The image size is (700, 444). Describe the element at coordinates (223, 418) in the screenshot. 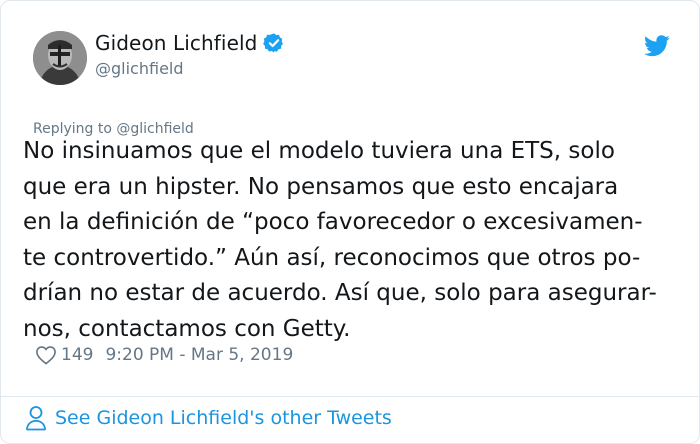

I see `other-tweets-label: See Gideon Lichfield's other Tweets` at that location.